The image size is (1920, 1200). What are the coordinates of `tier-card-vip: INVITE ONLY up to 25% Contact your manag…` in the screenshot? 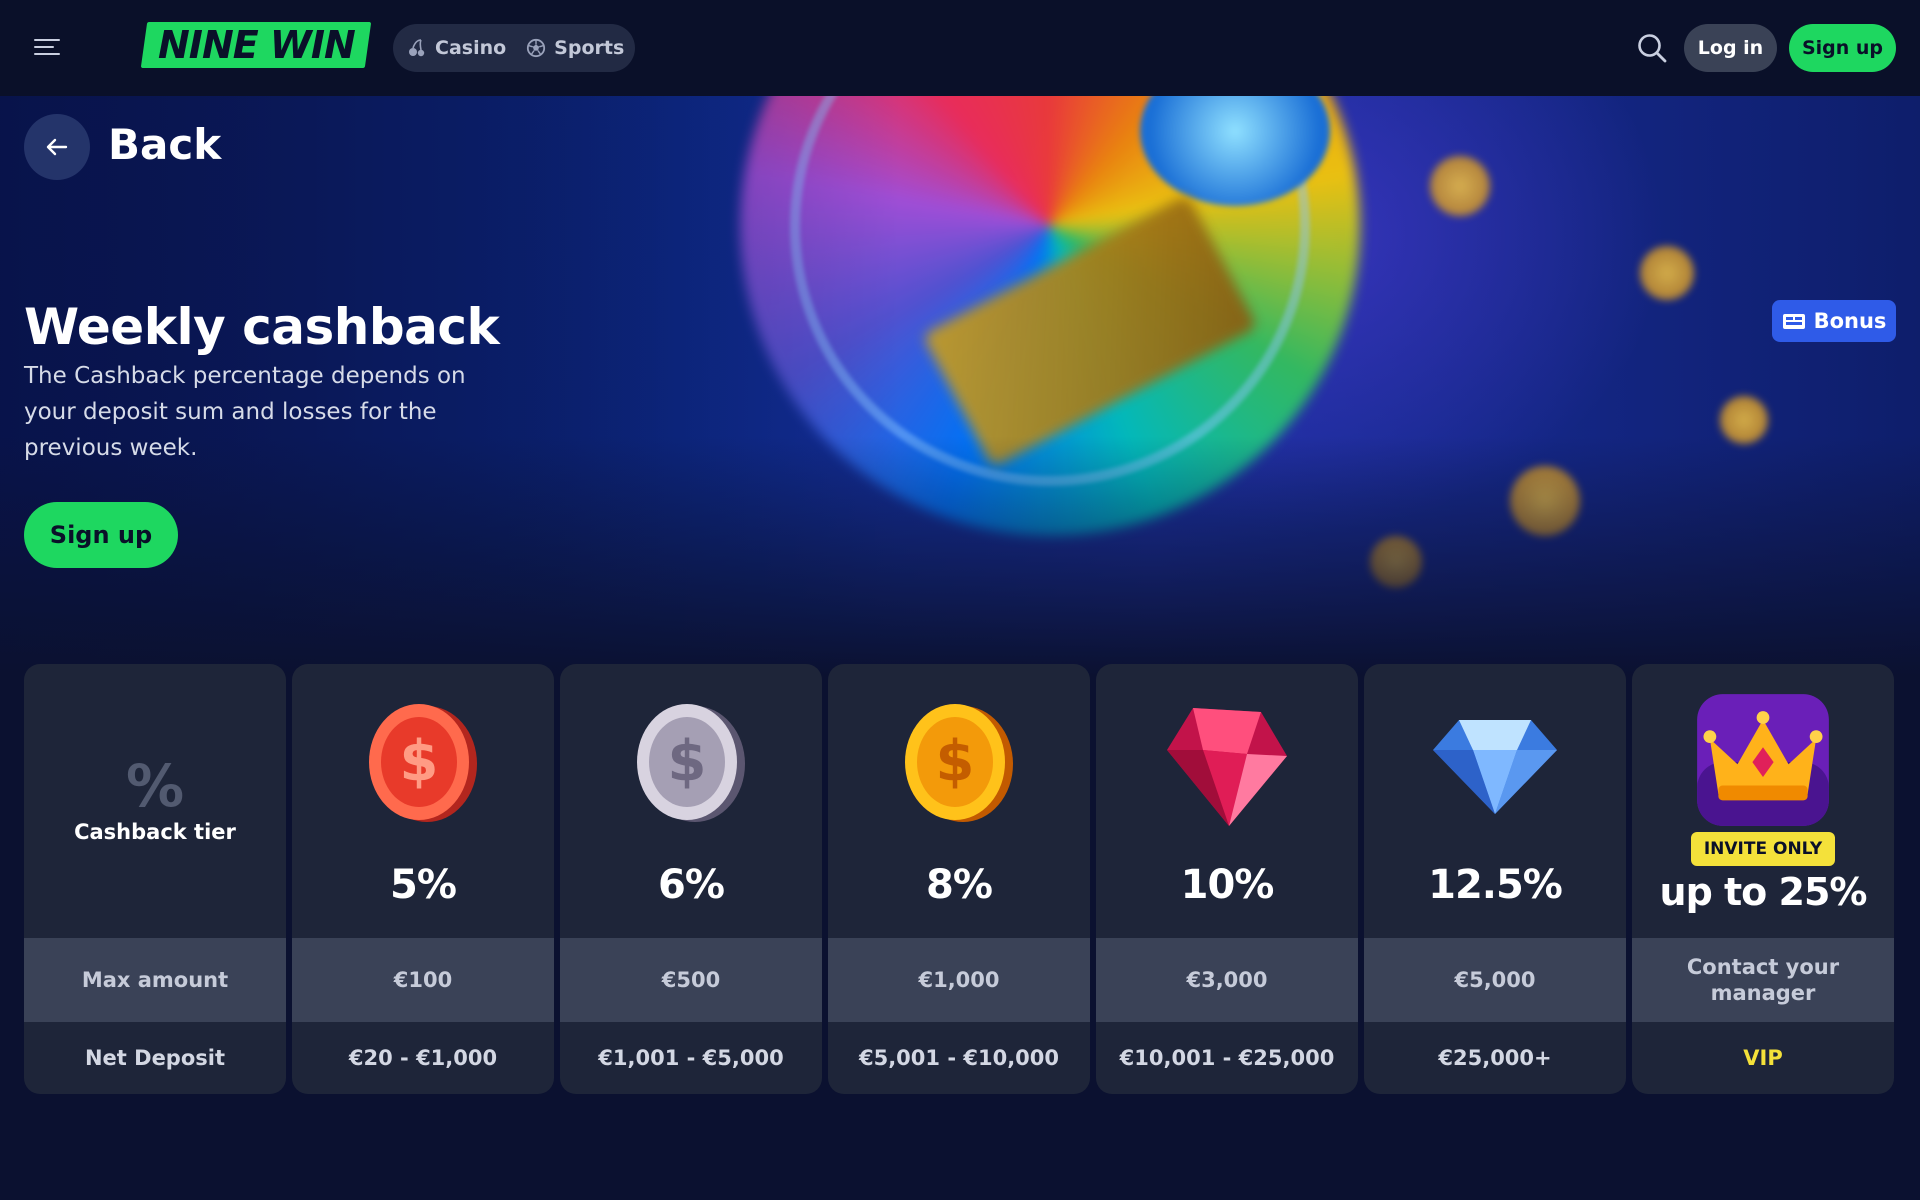 It's located at (1763, 879).